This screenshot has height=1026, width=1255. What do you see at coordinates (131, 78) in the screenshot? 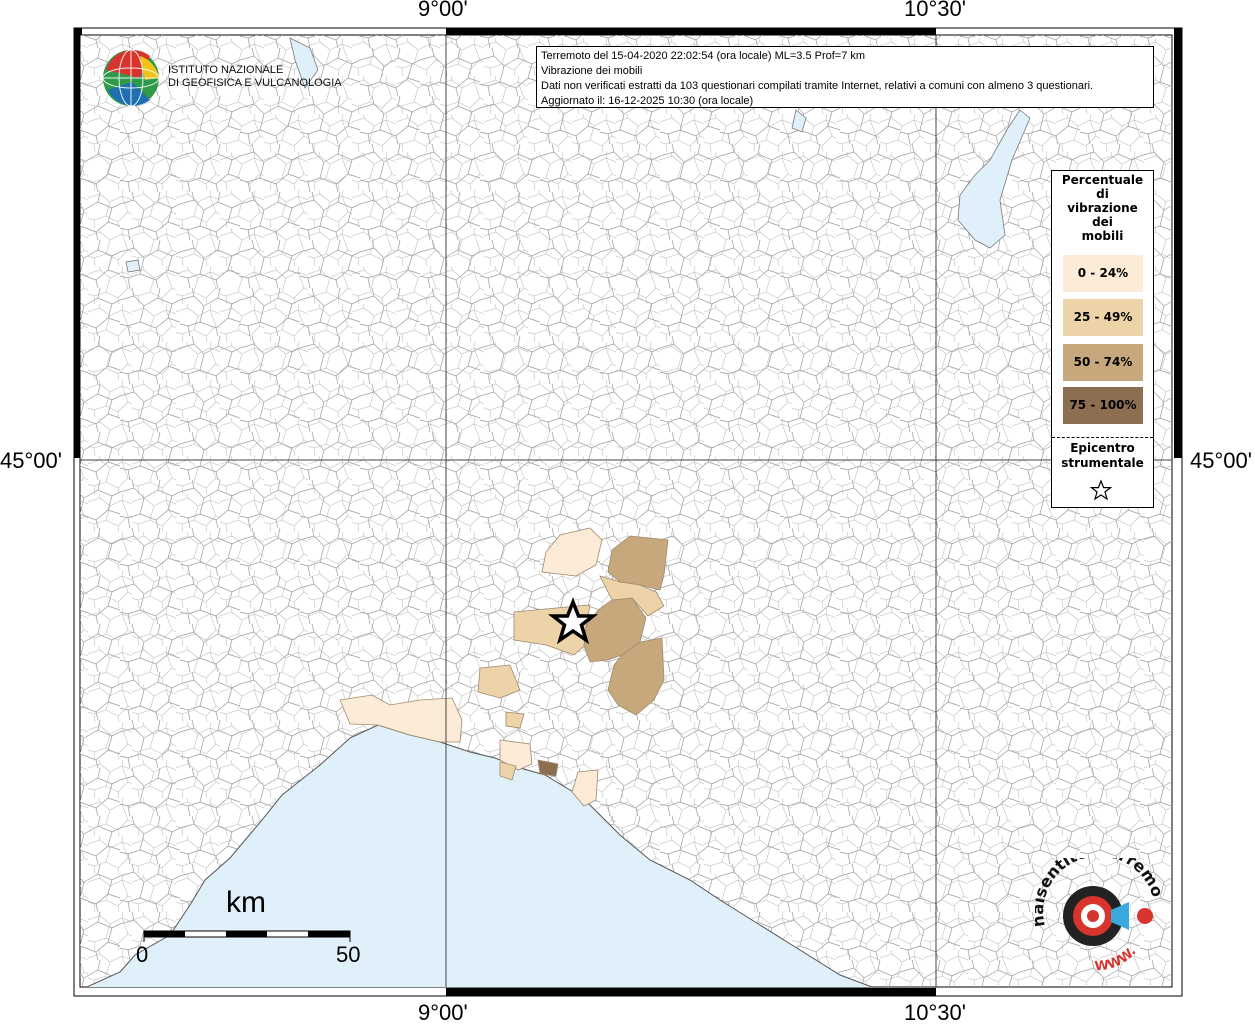
I see `ingv-globe-icon` at bounding box center [131, 78].